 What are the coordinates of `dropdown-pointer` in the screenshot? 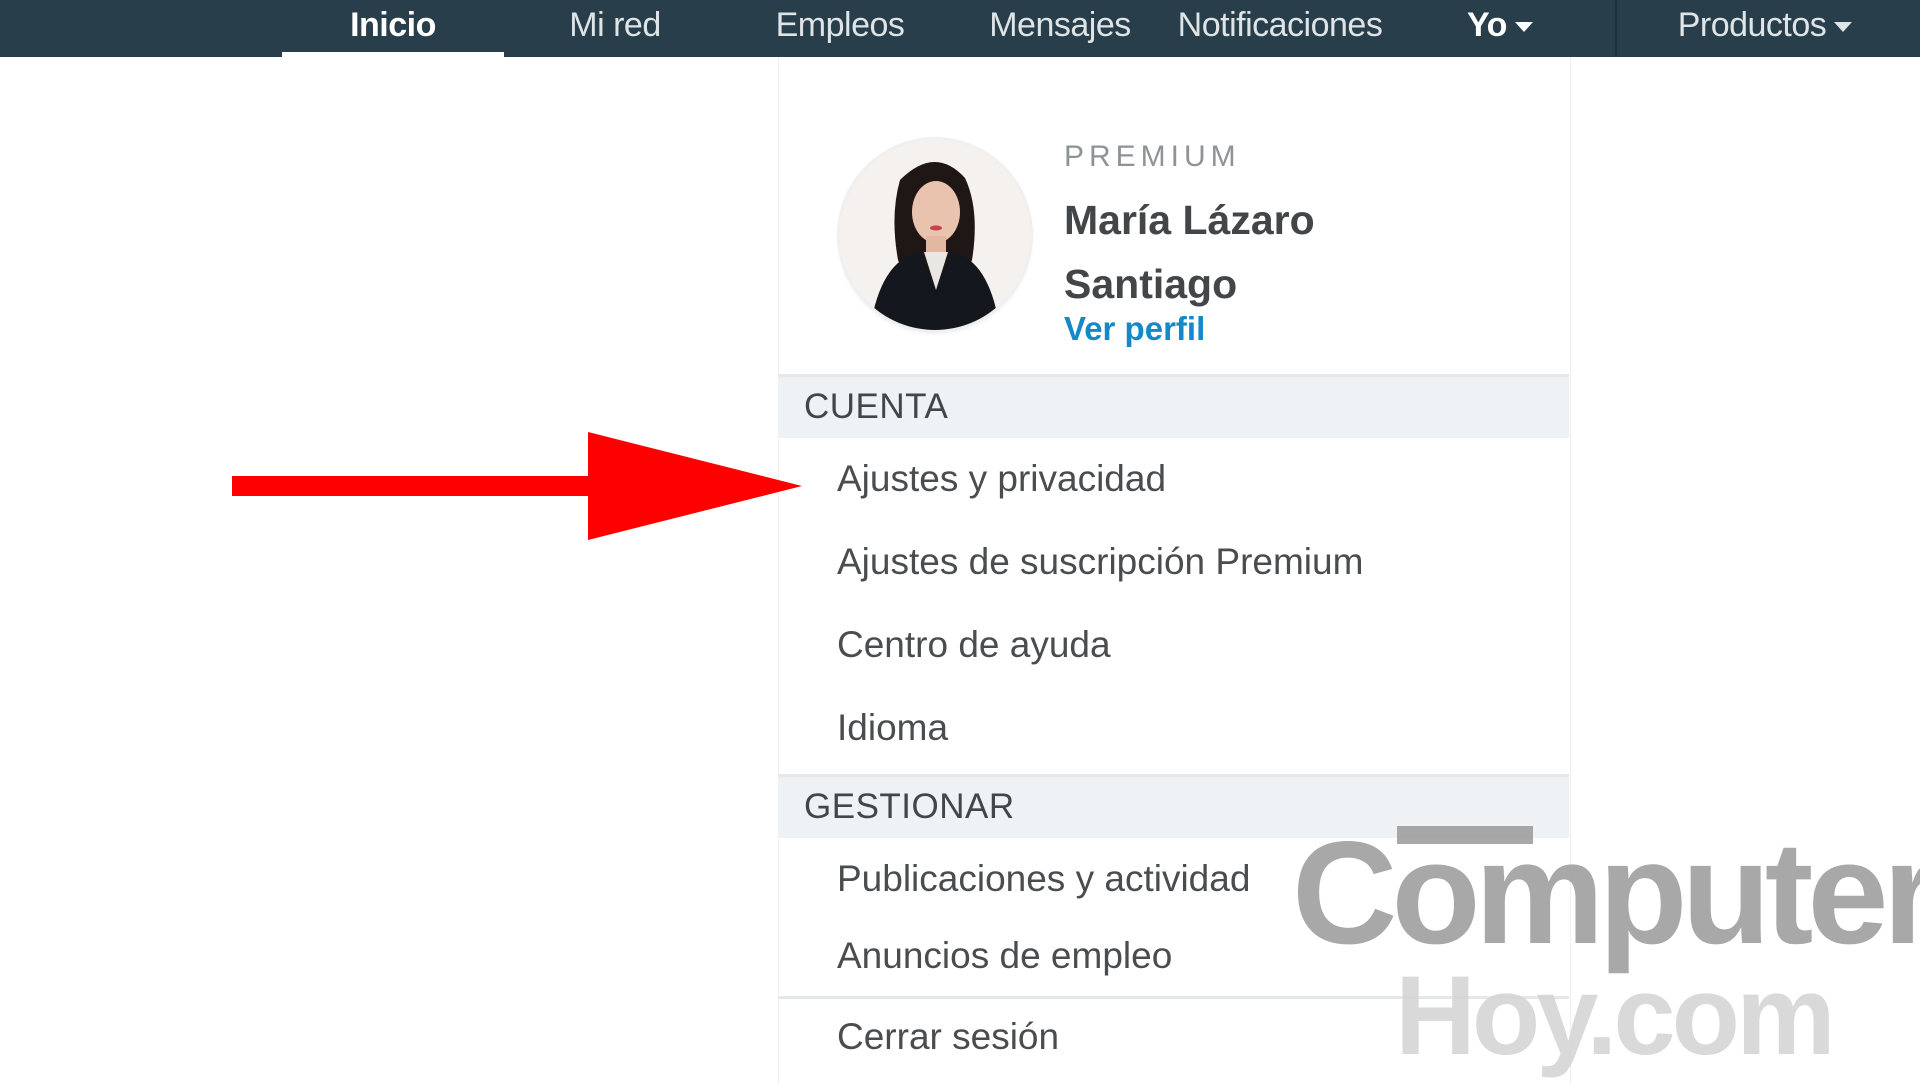 It's located at (1498, 65).